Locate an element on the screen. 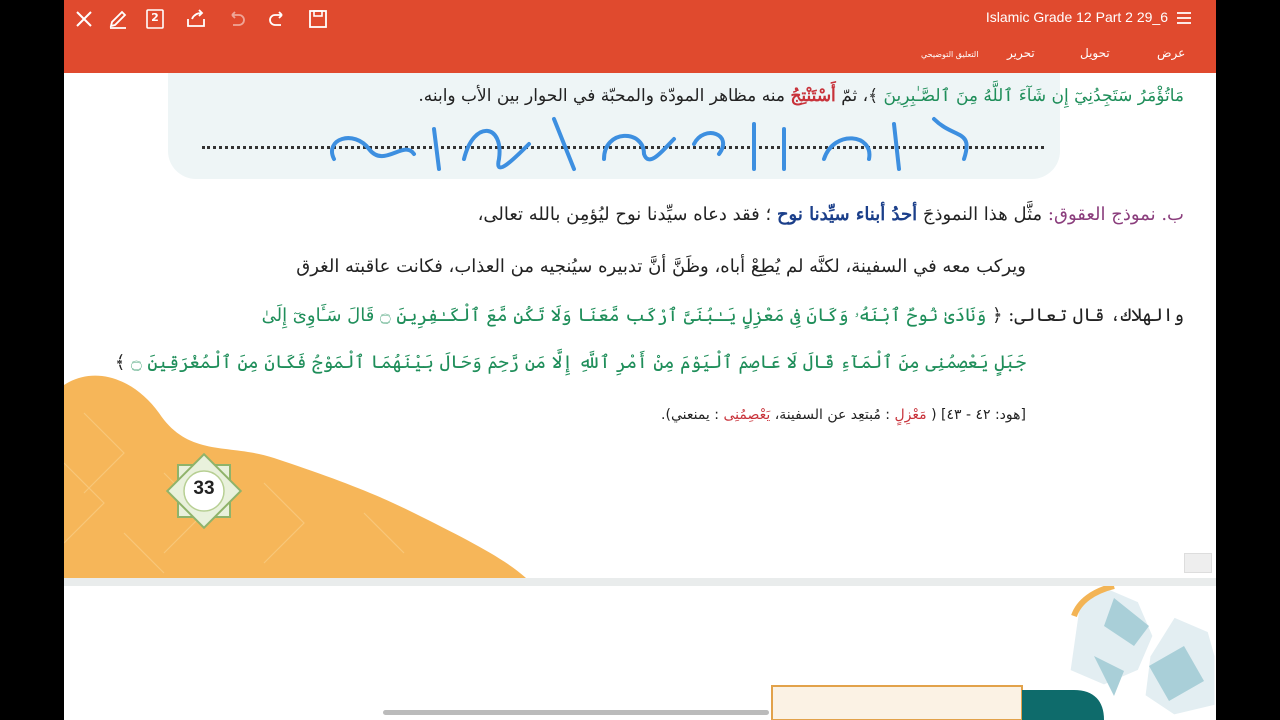 The image size is (1280, 720). decorative-gold-shape is located at coordinates (295, 476).